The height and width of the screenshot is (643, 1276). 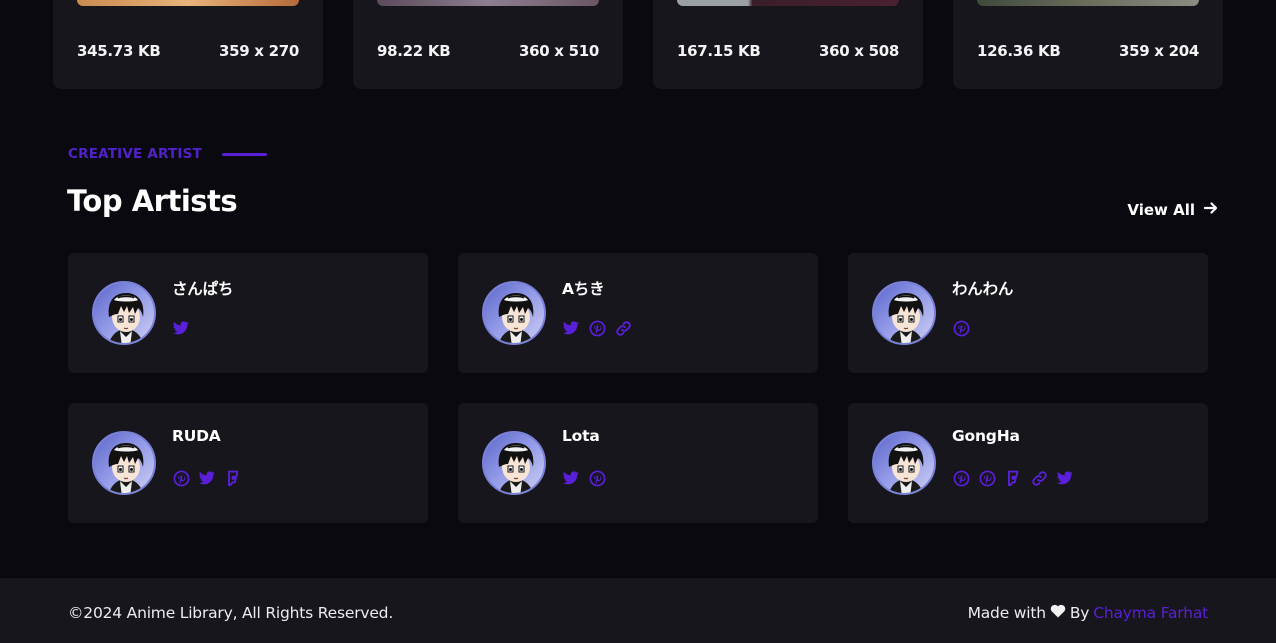 I want to click on author-link: Chayma Farhat, so click(x=1150, y=613).